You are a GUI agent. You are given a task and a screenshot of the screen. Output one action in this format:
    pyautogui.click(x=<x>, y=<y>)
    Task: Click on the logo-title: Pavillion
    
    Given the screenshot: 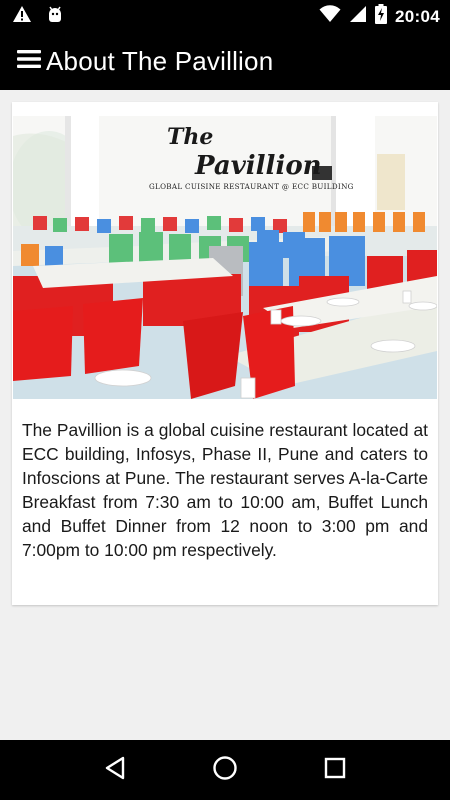 What is the action you would take?
    pyautogui.click(x=258, y=166)
    